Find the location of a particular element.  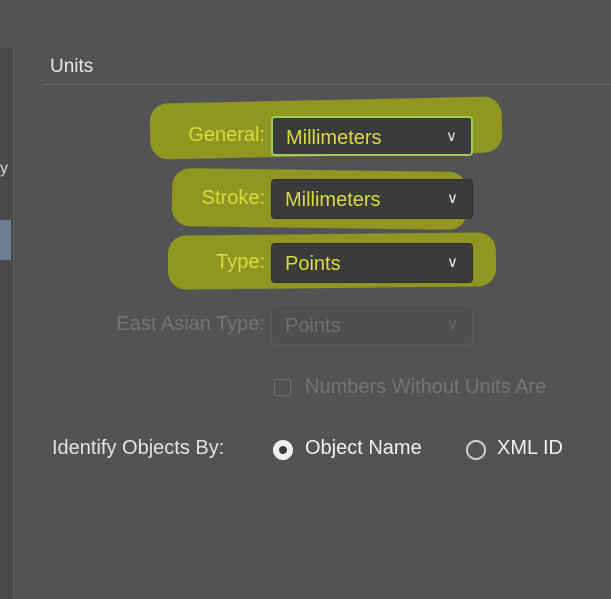

radio-object-name is located at coordinates (283, 450).